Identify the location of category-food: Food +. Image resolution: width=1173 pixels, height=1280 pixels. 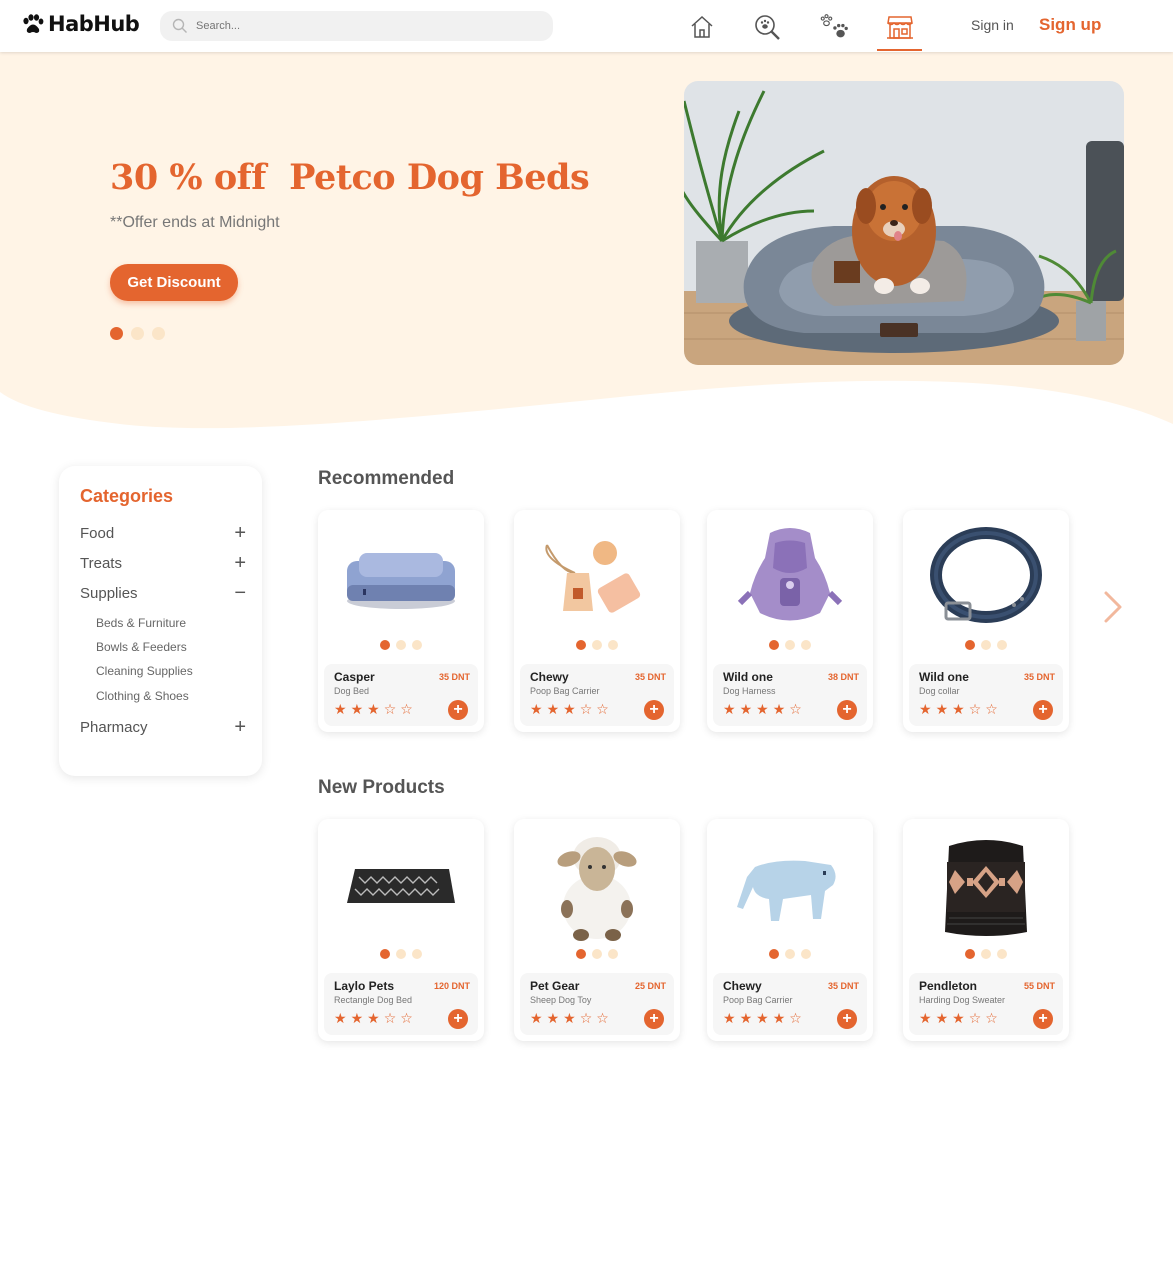
(163, 533).